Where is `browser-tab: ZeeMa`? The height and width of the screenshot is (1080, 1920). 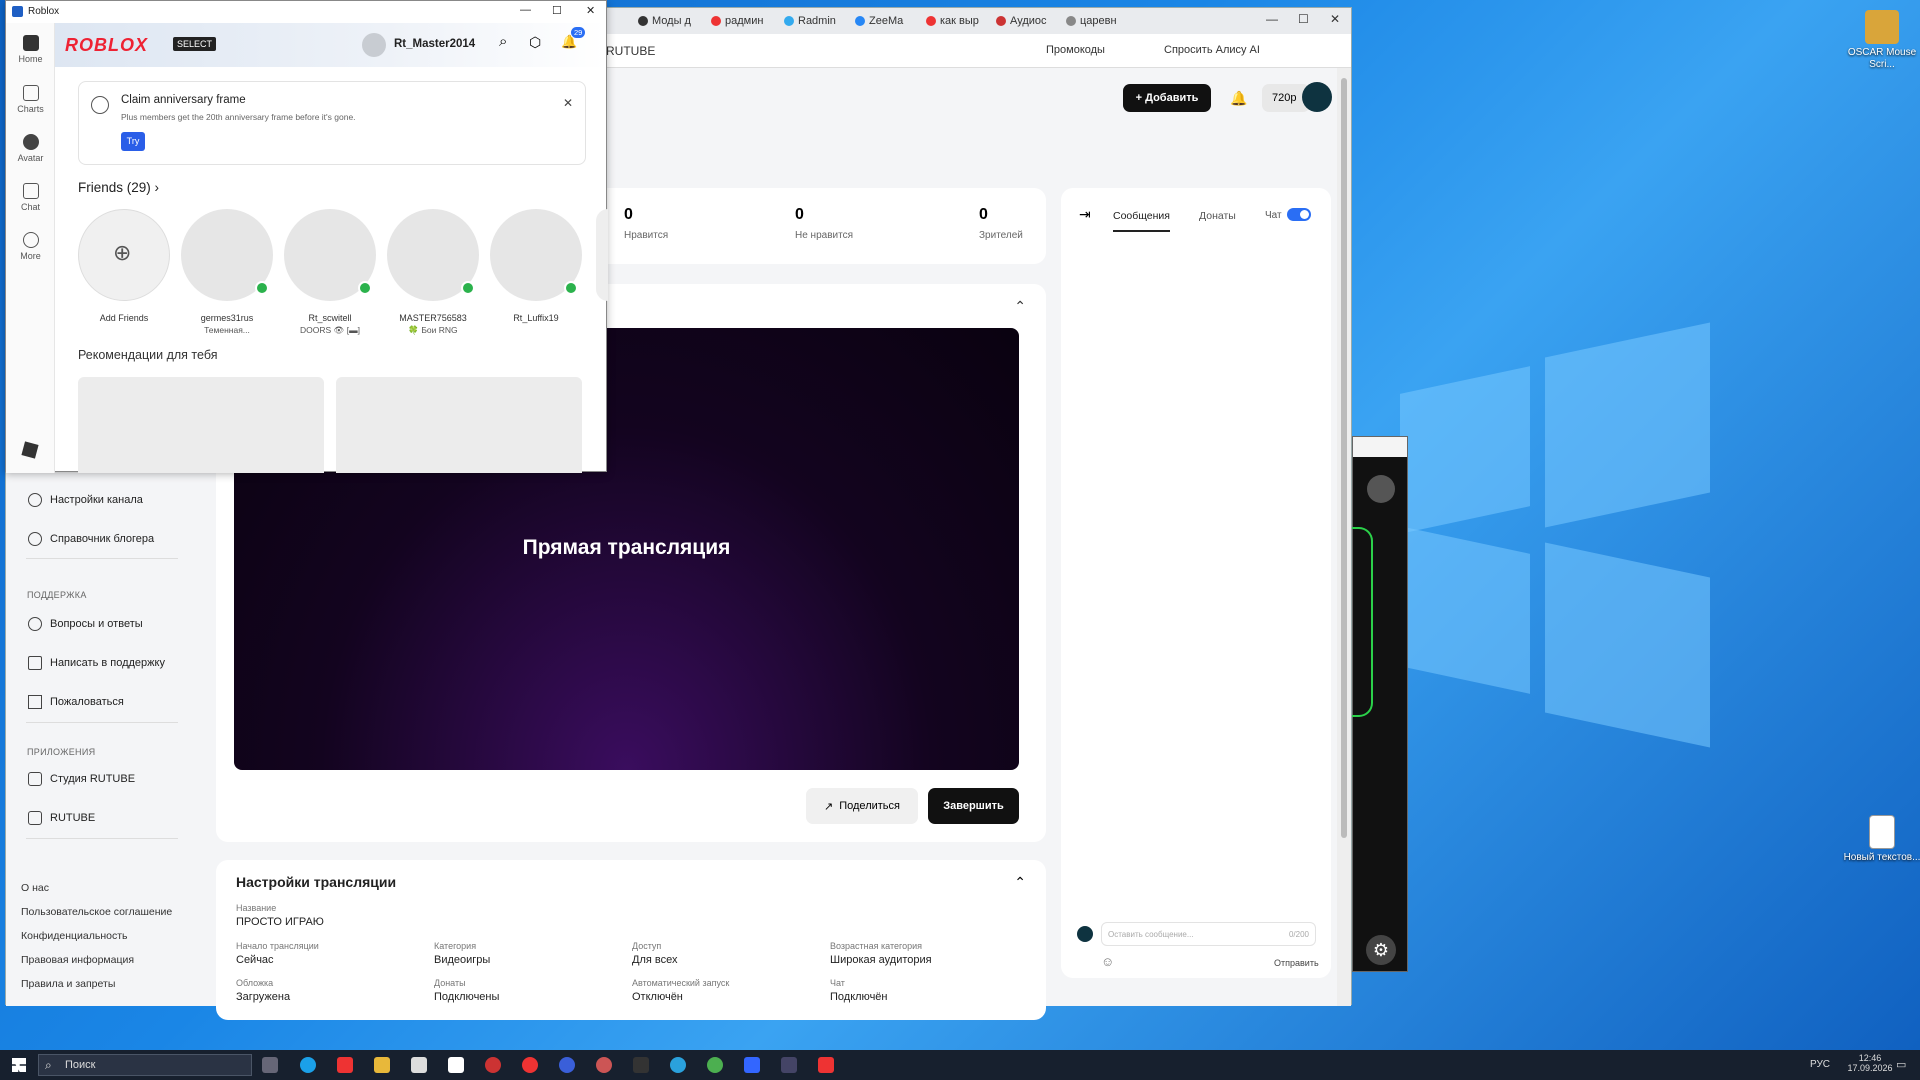 browser-tab: ZeeMa is located at coordinates (886, 21).